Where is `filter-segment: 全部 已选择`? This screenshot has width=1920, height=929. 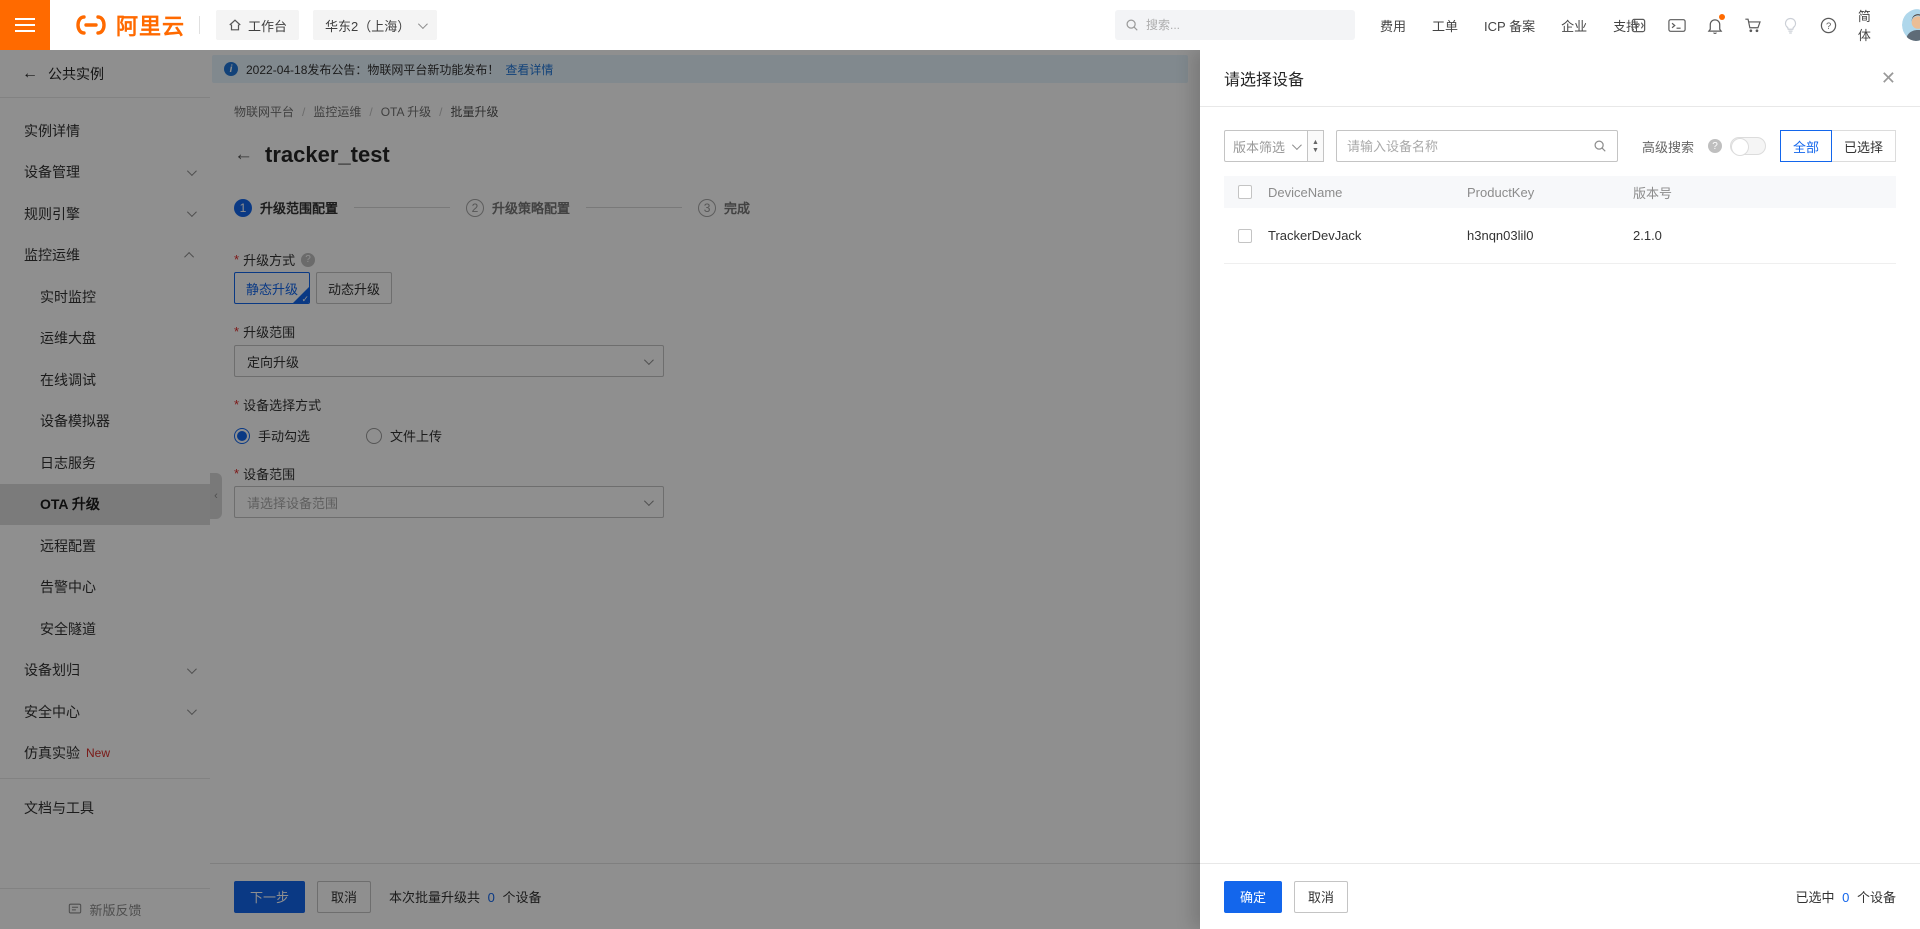 filter-segment: 全部 已选择 is located at coordinates (1837, 146).